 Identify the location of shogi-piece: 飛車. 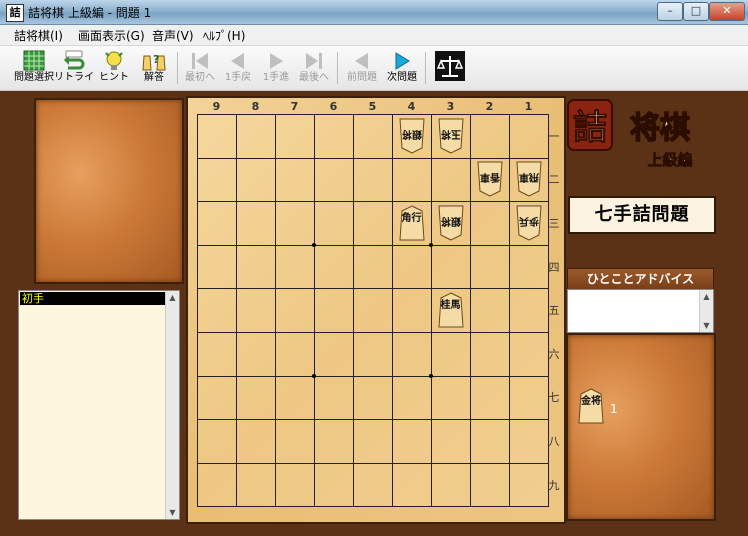
(528, 179).